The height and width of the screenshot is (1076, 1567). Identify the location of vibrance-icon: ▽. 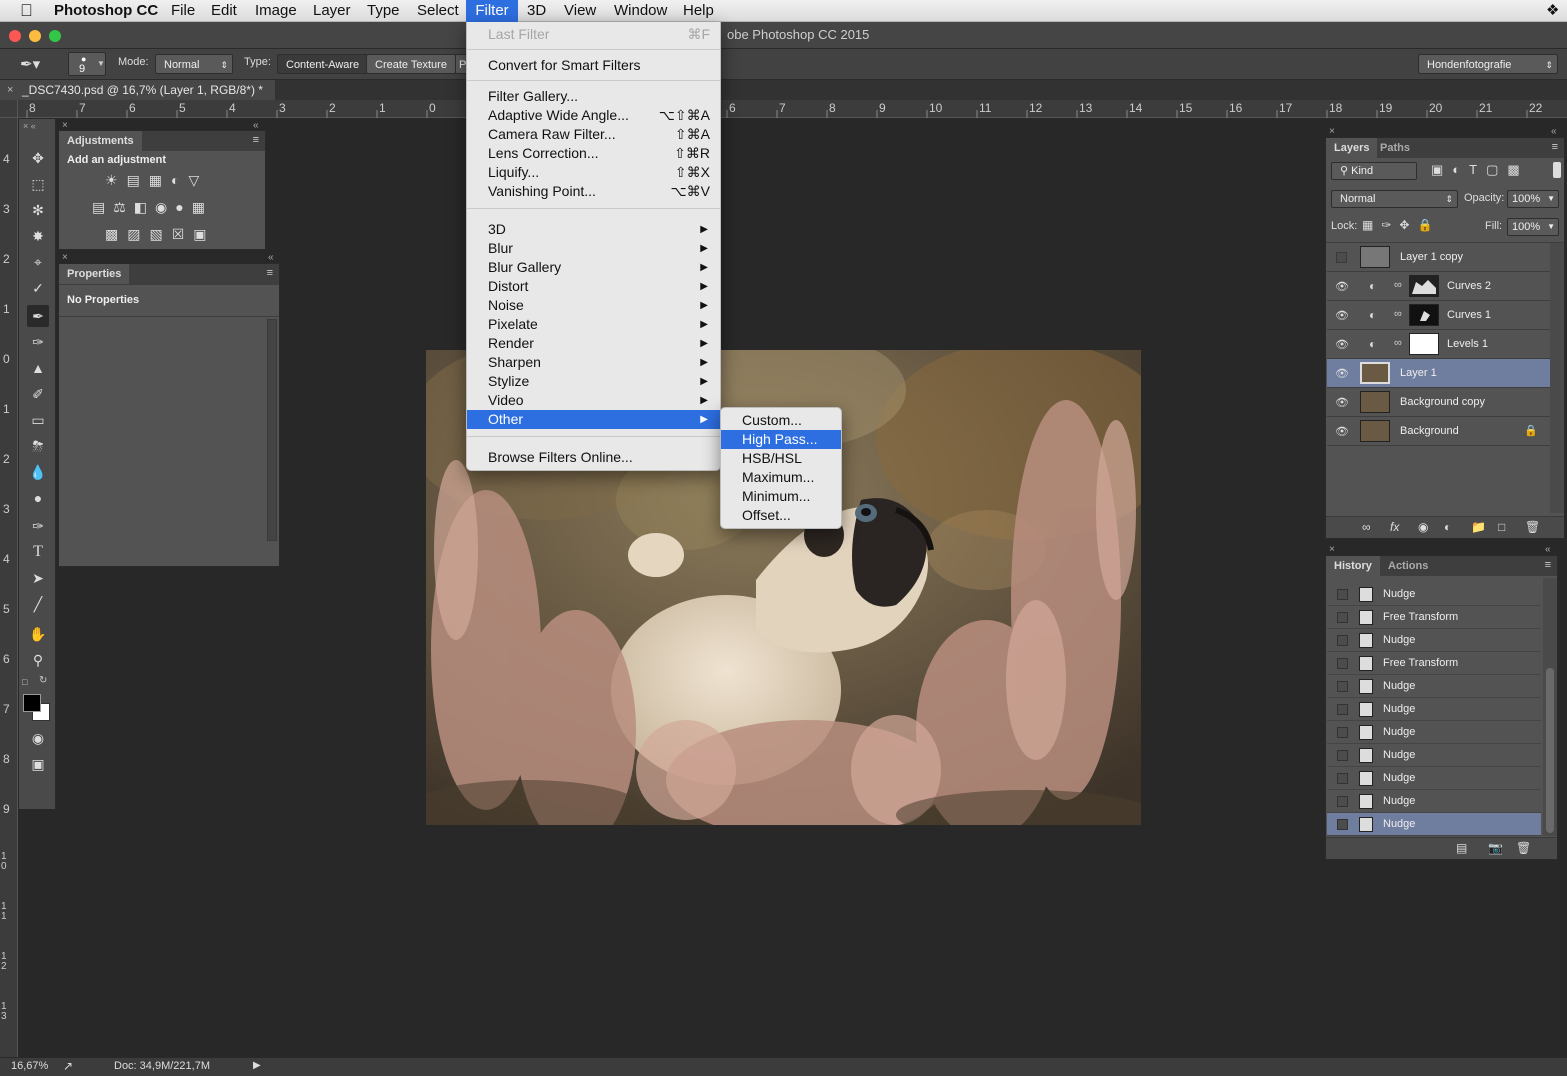
(199, 180).